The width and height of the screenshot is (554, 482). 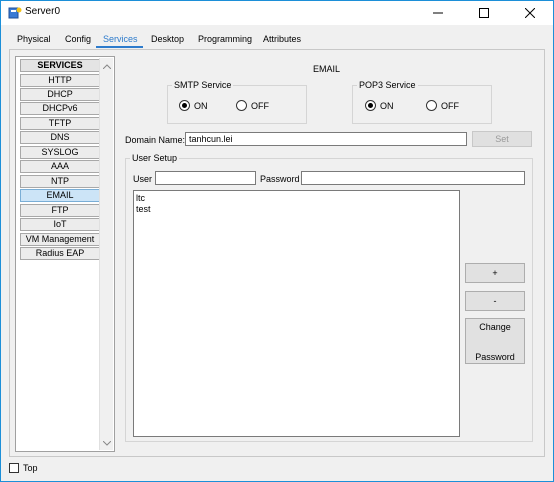 I want to click on user-setup-legend: User Setup, so click(x=155, y=158).